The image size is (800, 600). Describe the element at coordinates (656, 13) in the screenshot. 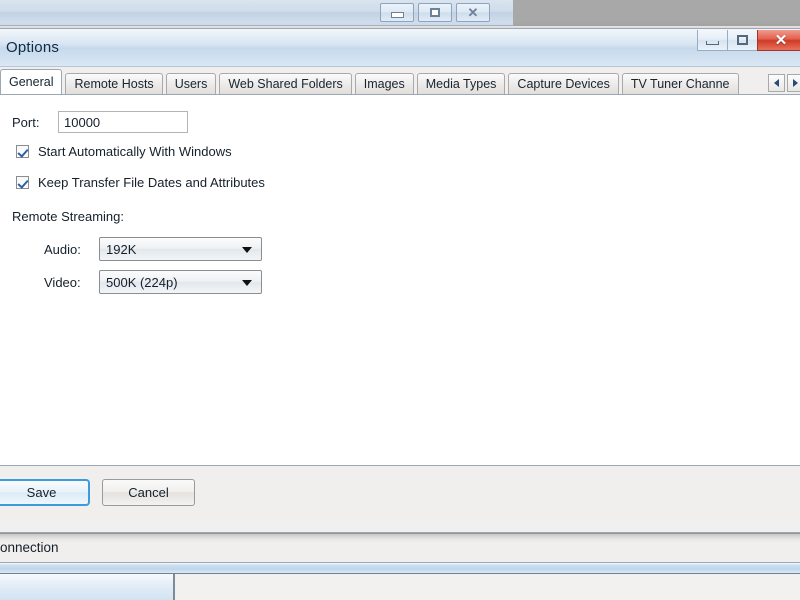

I see `desktop-gray-area` at that location.